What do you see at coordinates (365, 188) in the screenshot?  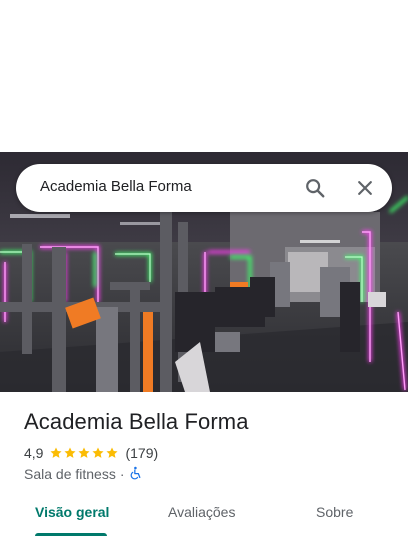 I see `close-icon` at bounding box center [365, 188].